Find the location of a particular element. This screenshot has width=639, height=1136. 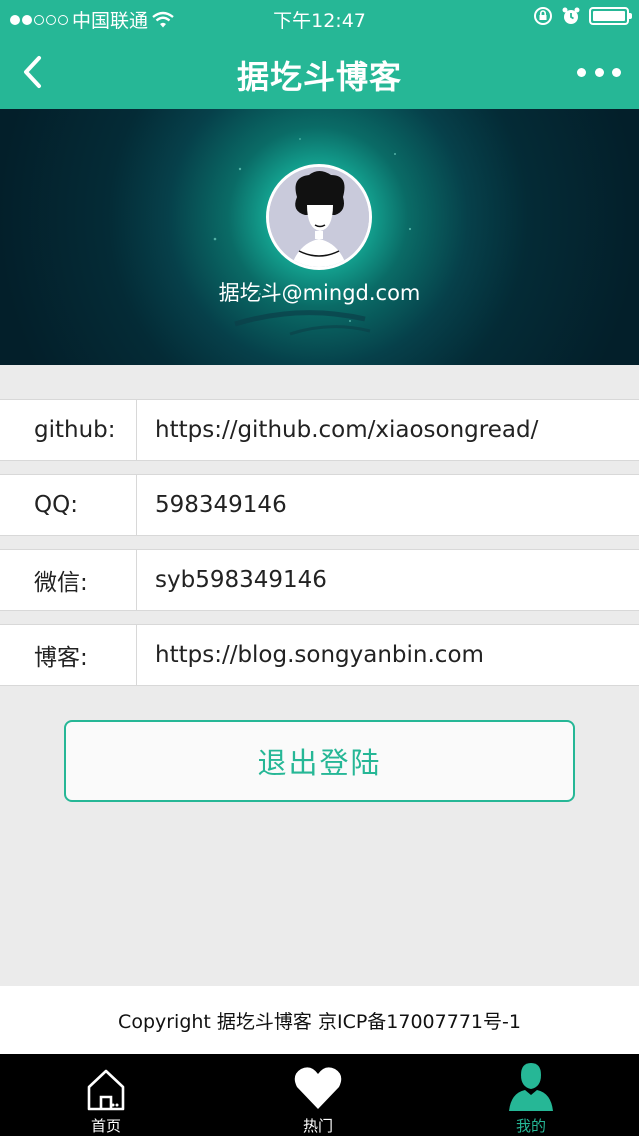

alarm-icon is located at coordinates (571, 15).